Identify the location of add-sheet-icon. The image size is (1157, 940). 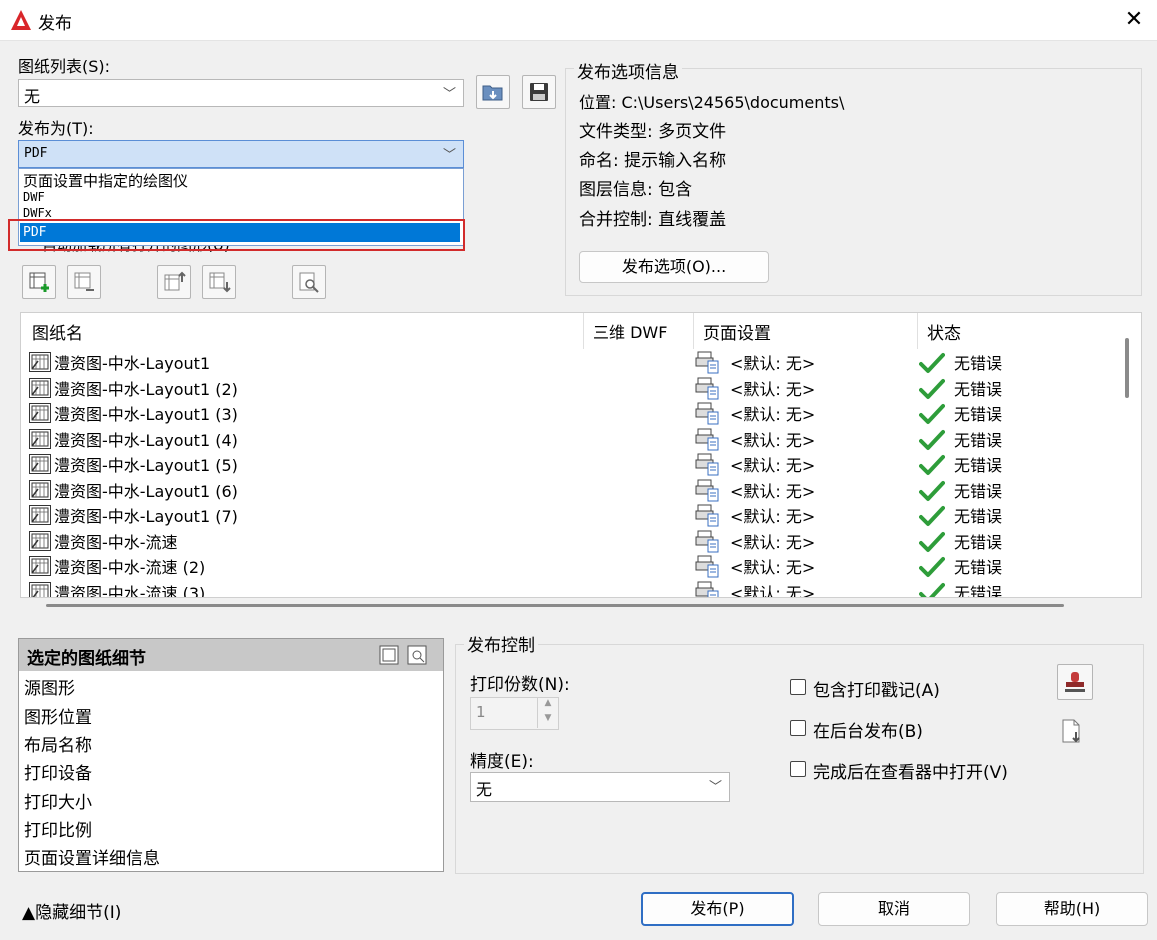
(39, 282).